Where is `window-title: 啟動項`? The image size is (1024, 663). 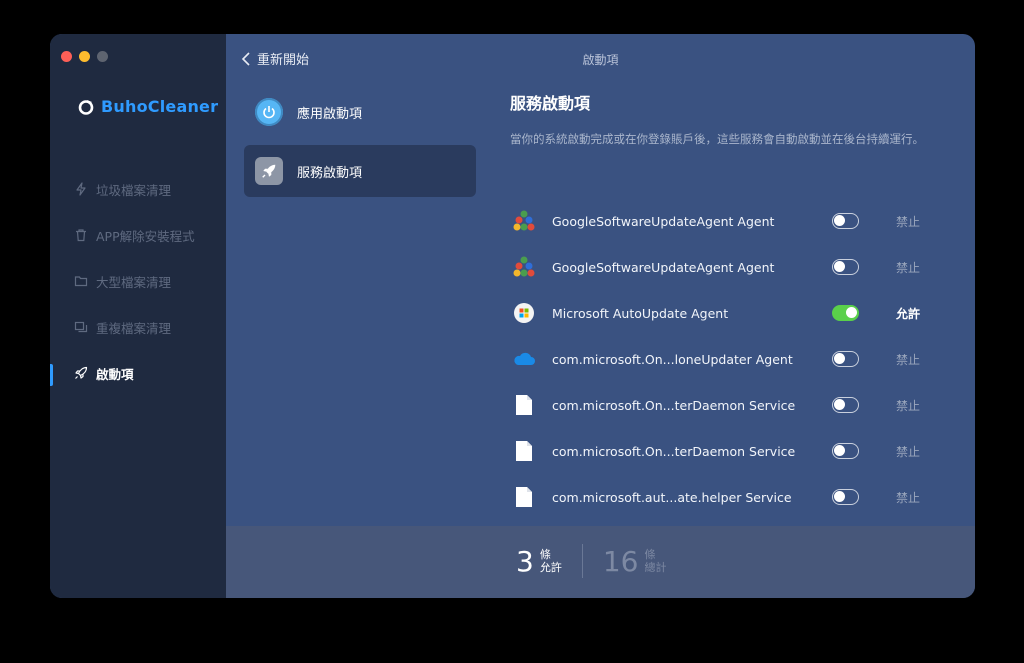
window-title: 啟動項 is located at coordinates (600, 60).